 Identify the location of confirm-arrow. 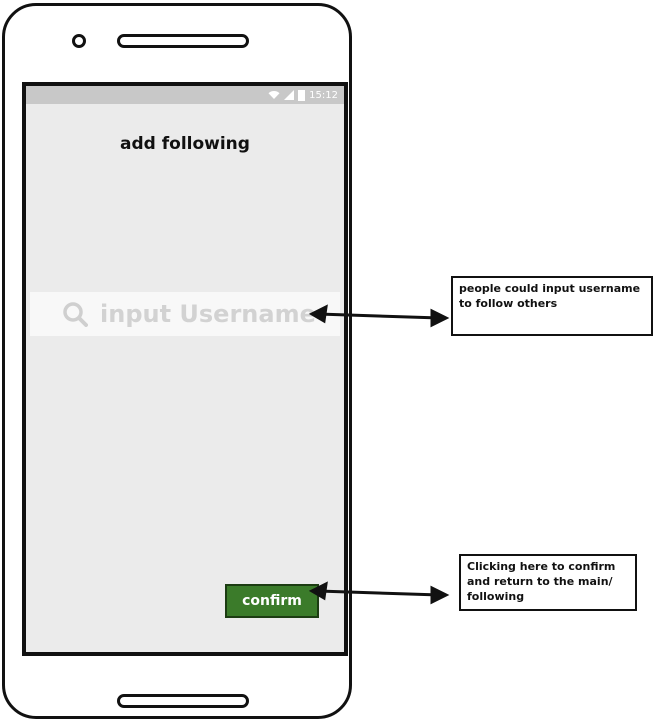
(379, 593).